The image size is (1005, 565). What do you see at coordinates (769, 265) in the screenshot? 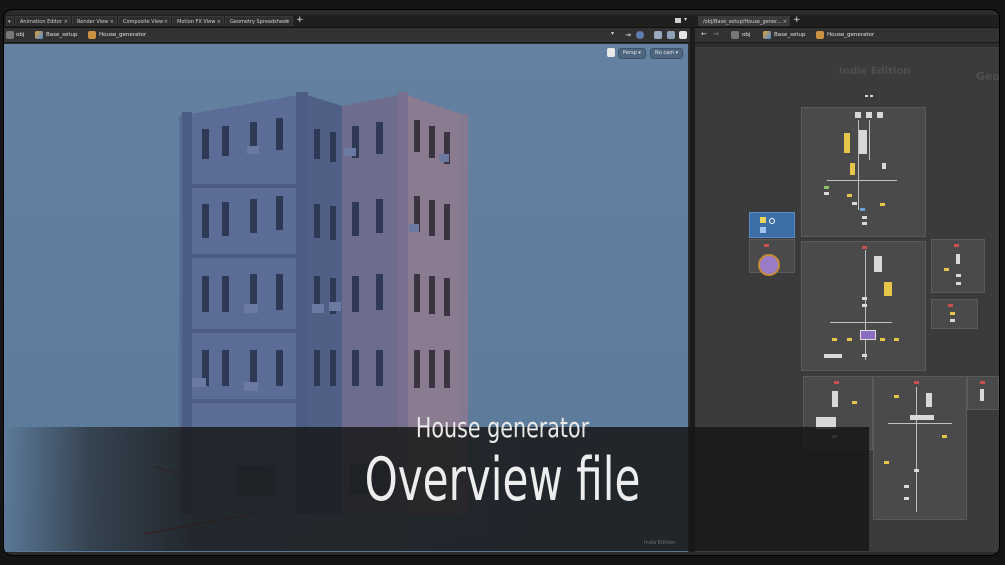
I see `selected-node-icon` at bounding box center [769, 265].